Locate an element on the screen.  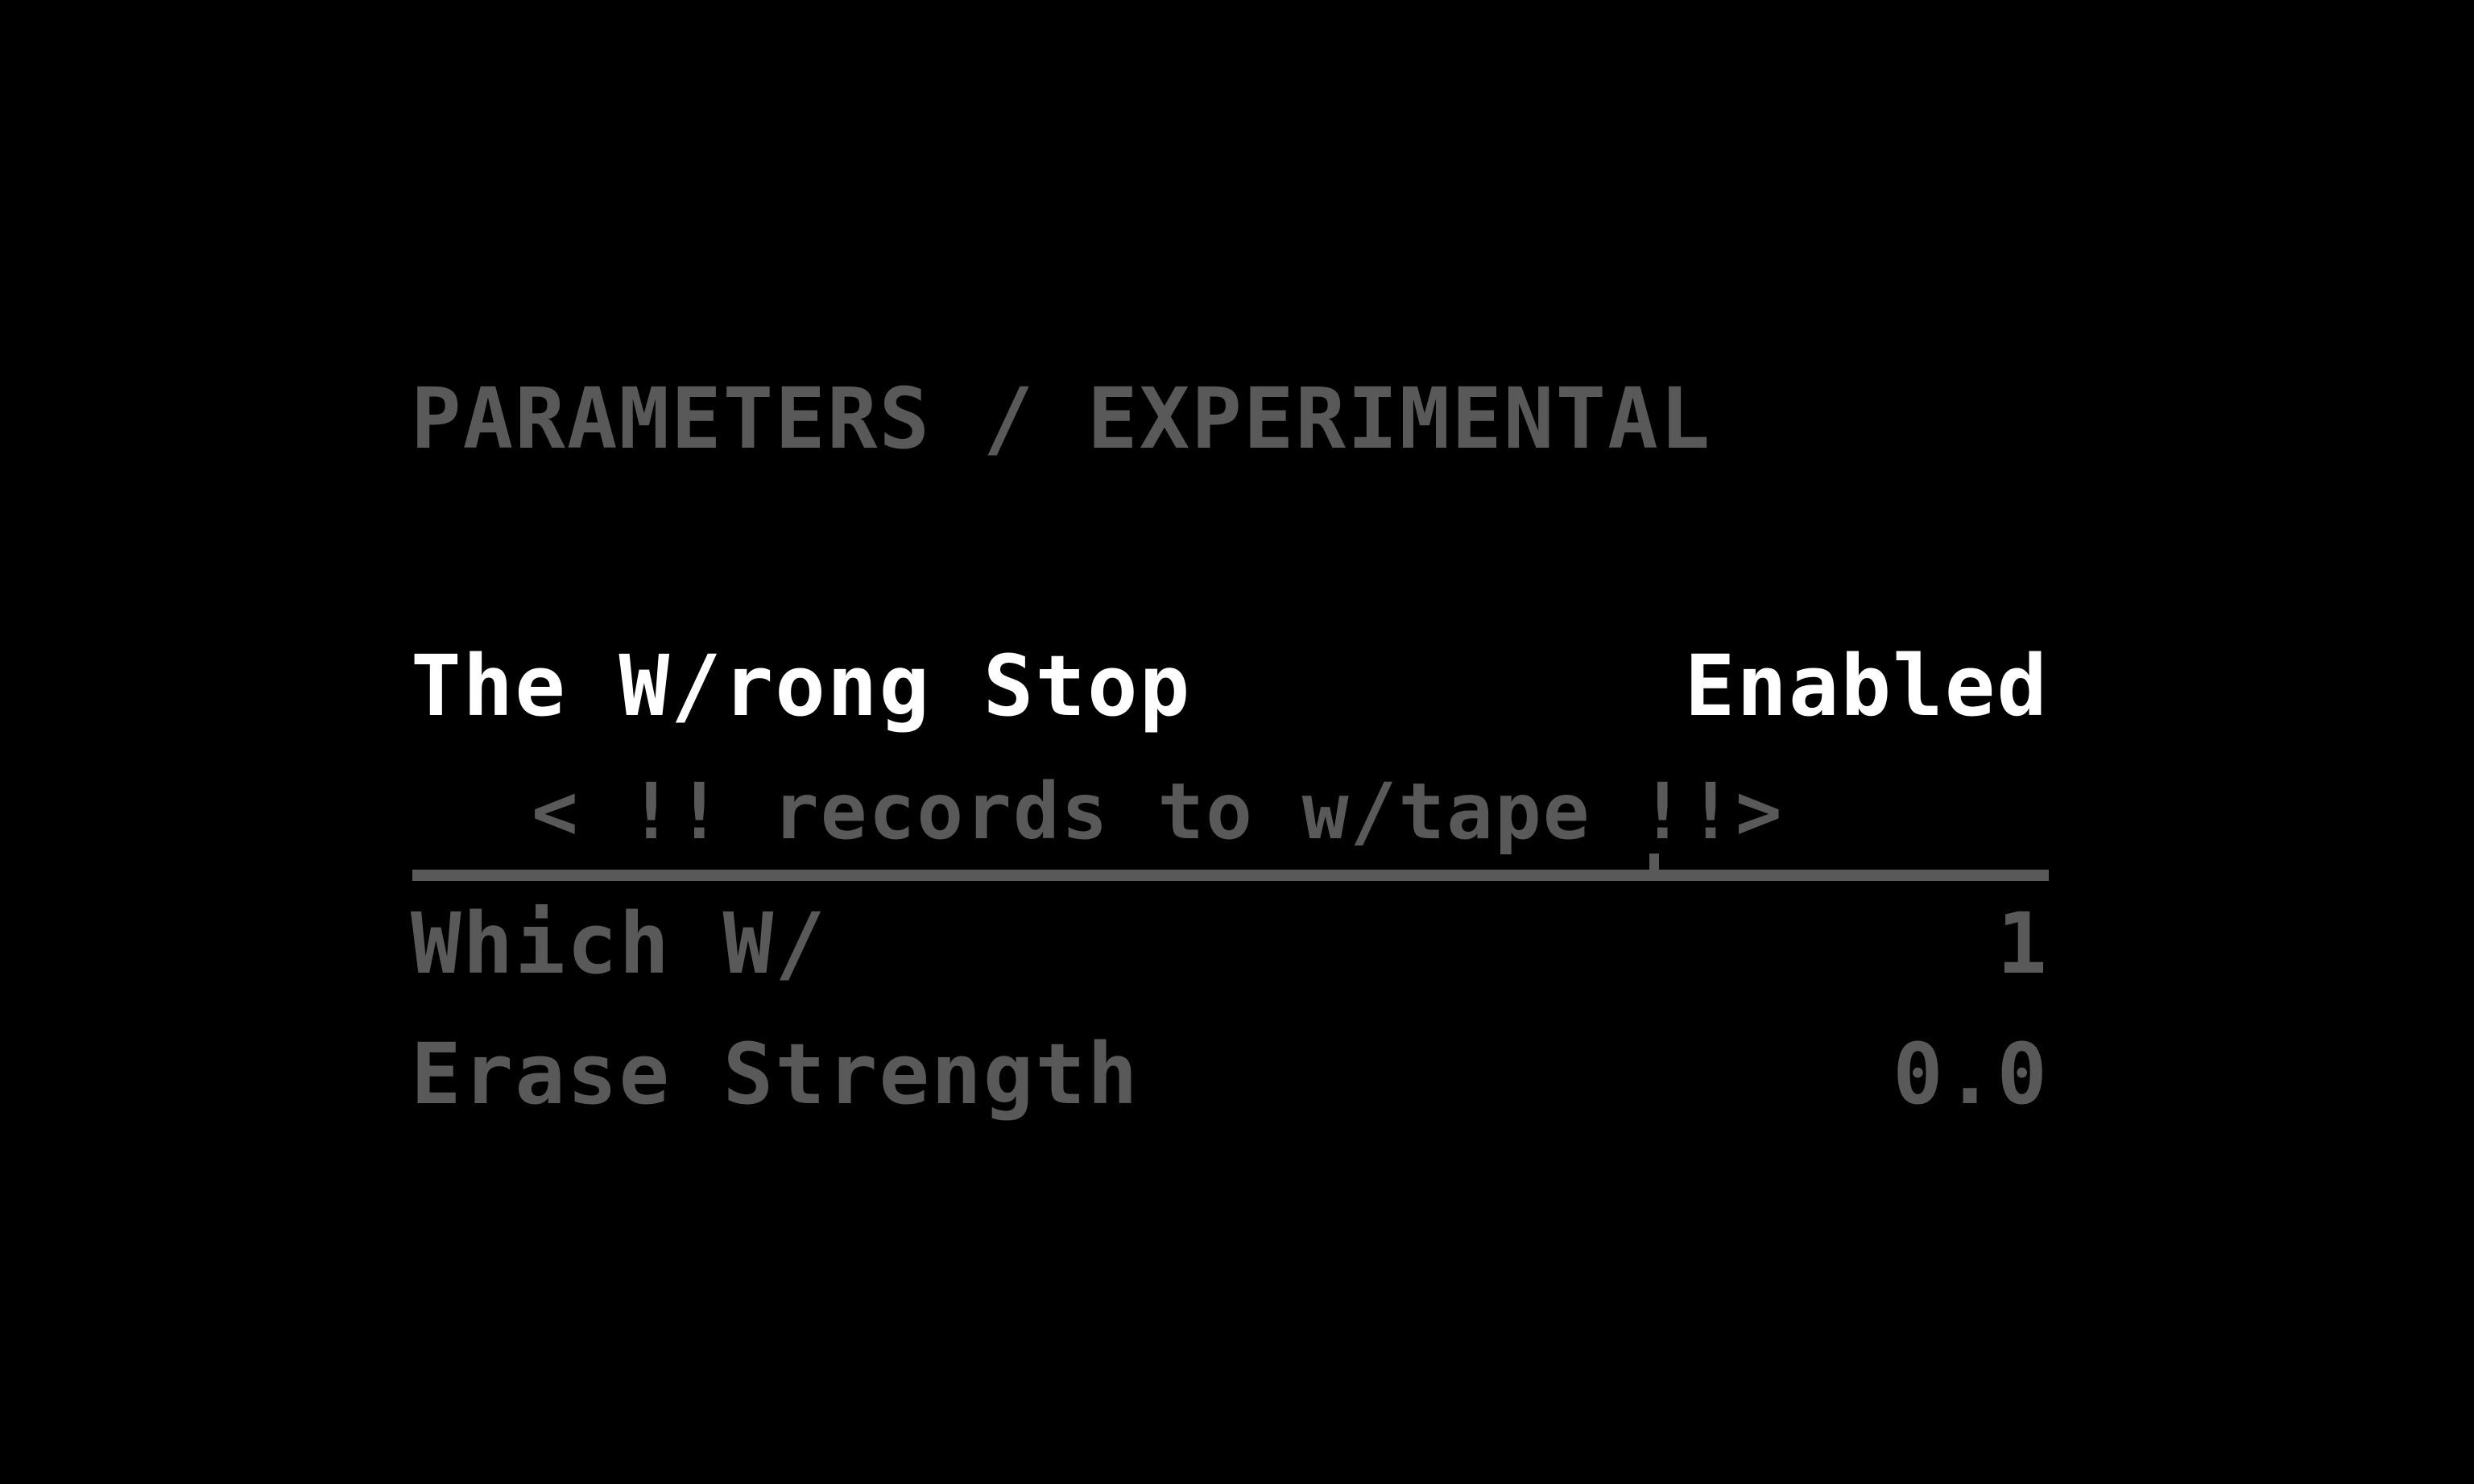
param-wrong-stop-label: The W/rong Stop is located at coordinates (801, 686).